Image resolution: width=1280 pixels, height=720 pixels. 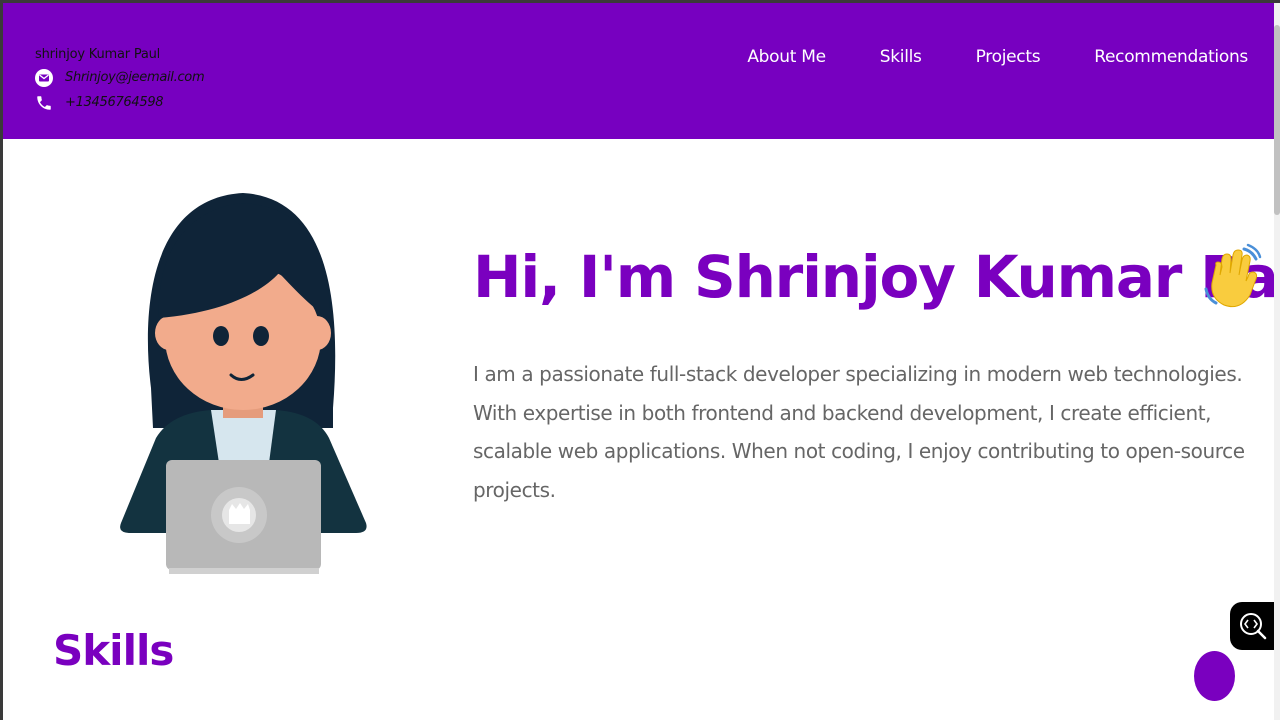 What do you see at coordinates (1277, 120) in the screenshot?
I see `scrollbar-thumb` at bounding box center [1277, 120].